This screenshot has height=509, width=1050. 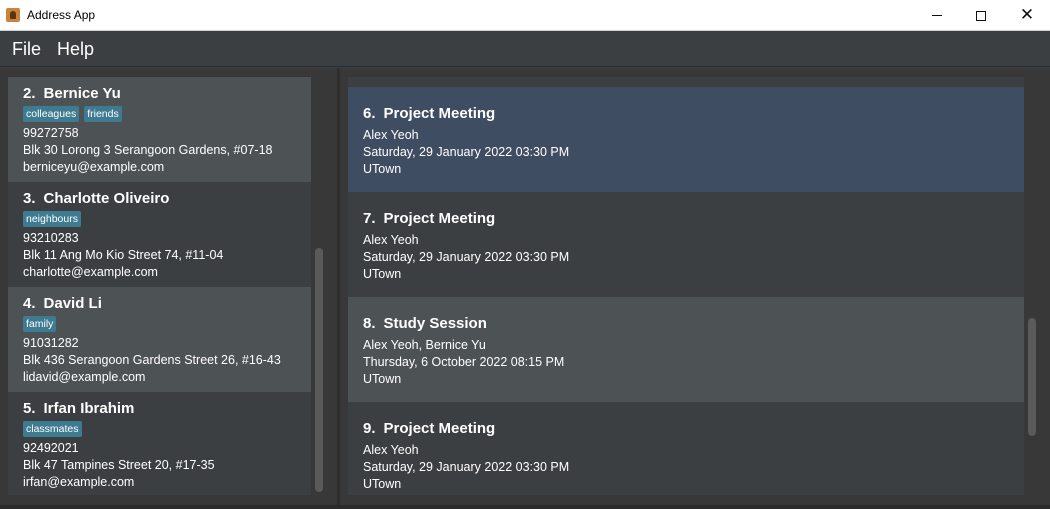 What do you see at coordinates (369, 428) in the screenshot?
I see `event-index: 9.` at bounding box center [369, 428].